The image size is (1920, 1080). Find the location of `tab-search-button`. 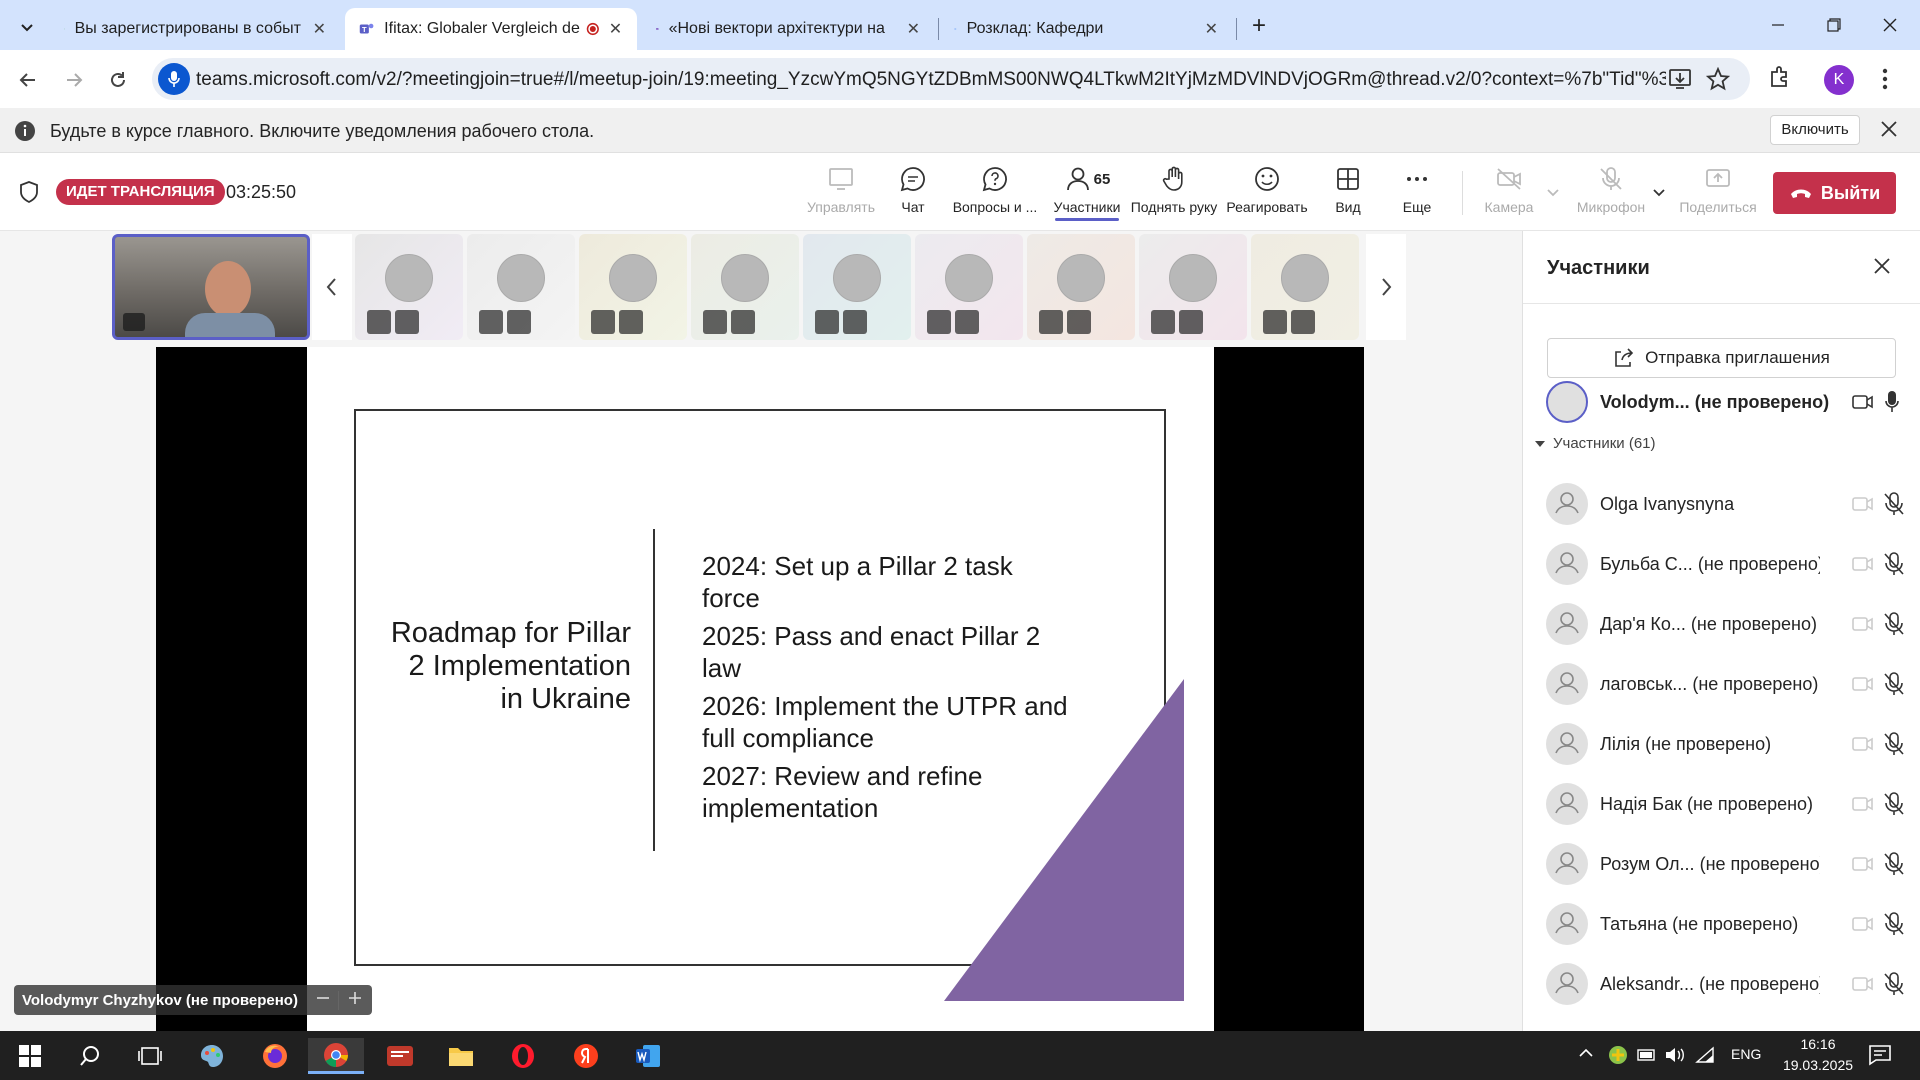

tab-search-button is located at coordinates (27, 27).